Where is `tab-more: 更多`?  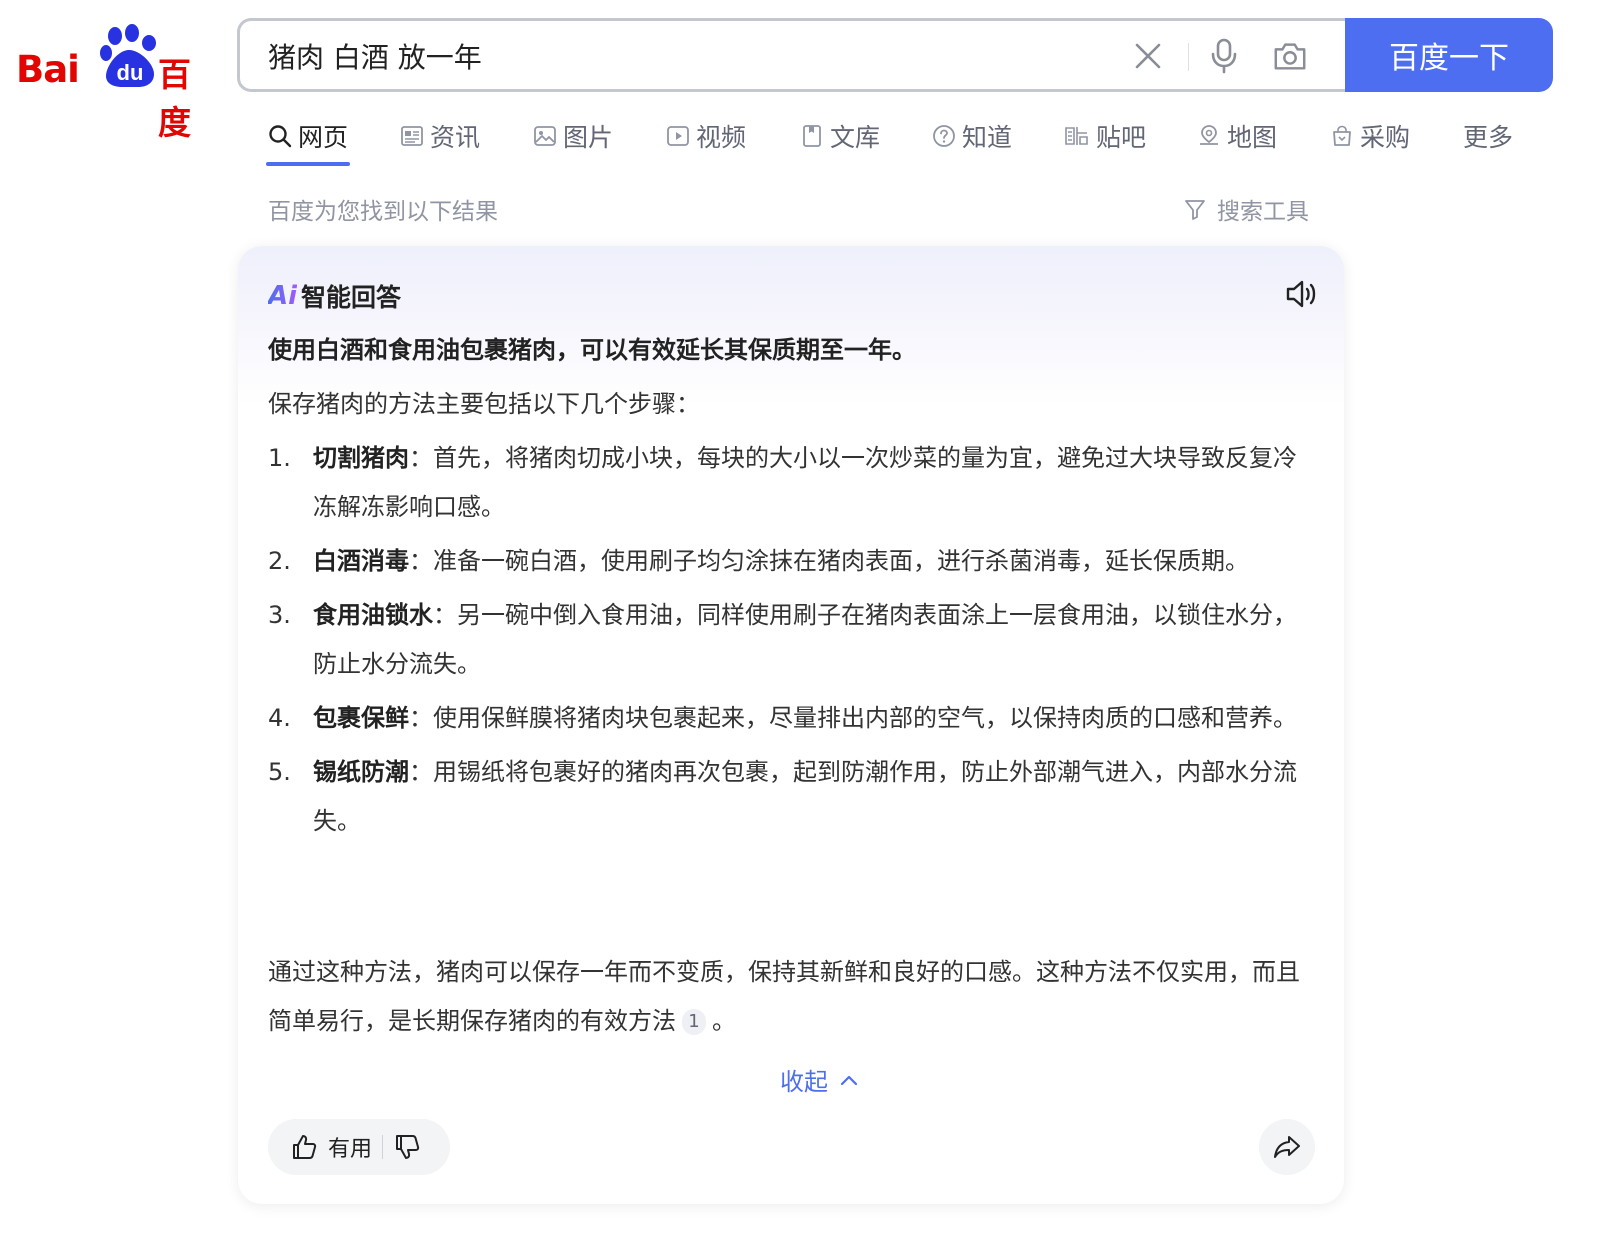
tab-more: 更多 is located at coordinates (1488, 136).